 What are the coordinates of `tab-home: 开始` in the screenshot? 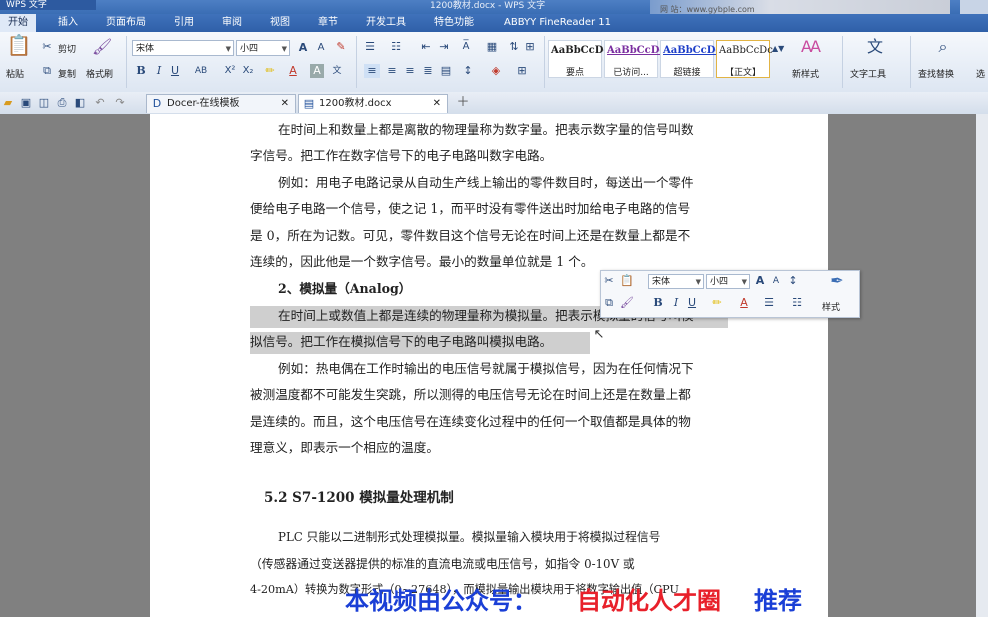 It's located at (18, 23).